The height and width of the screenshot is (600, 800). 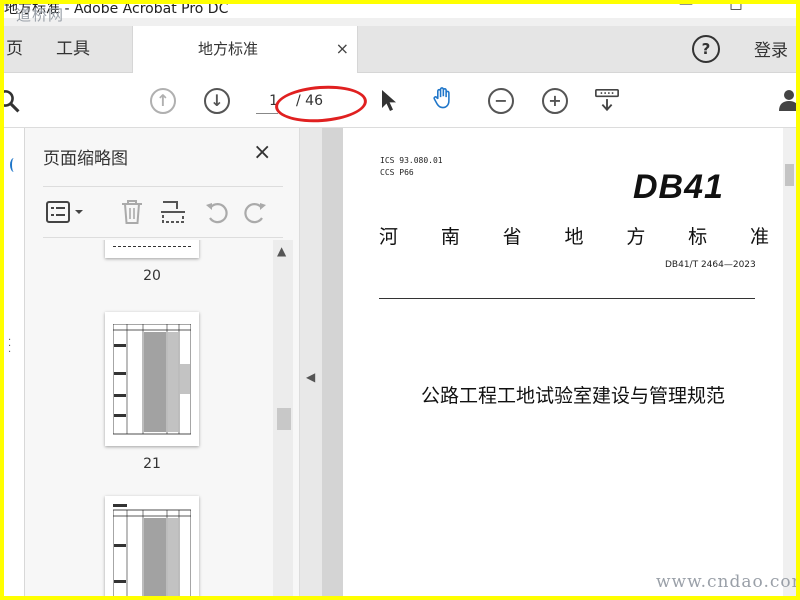 I want to click on tab-document-label: 地方标准, so click(x=227, y=49).